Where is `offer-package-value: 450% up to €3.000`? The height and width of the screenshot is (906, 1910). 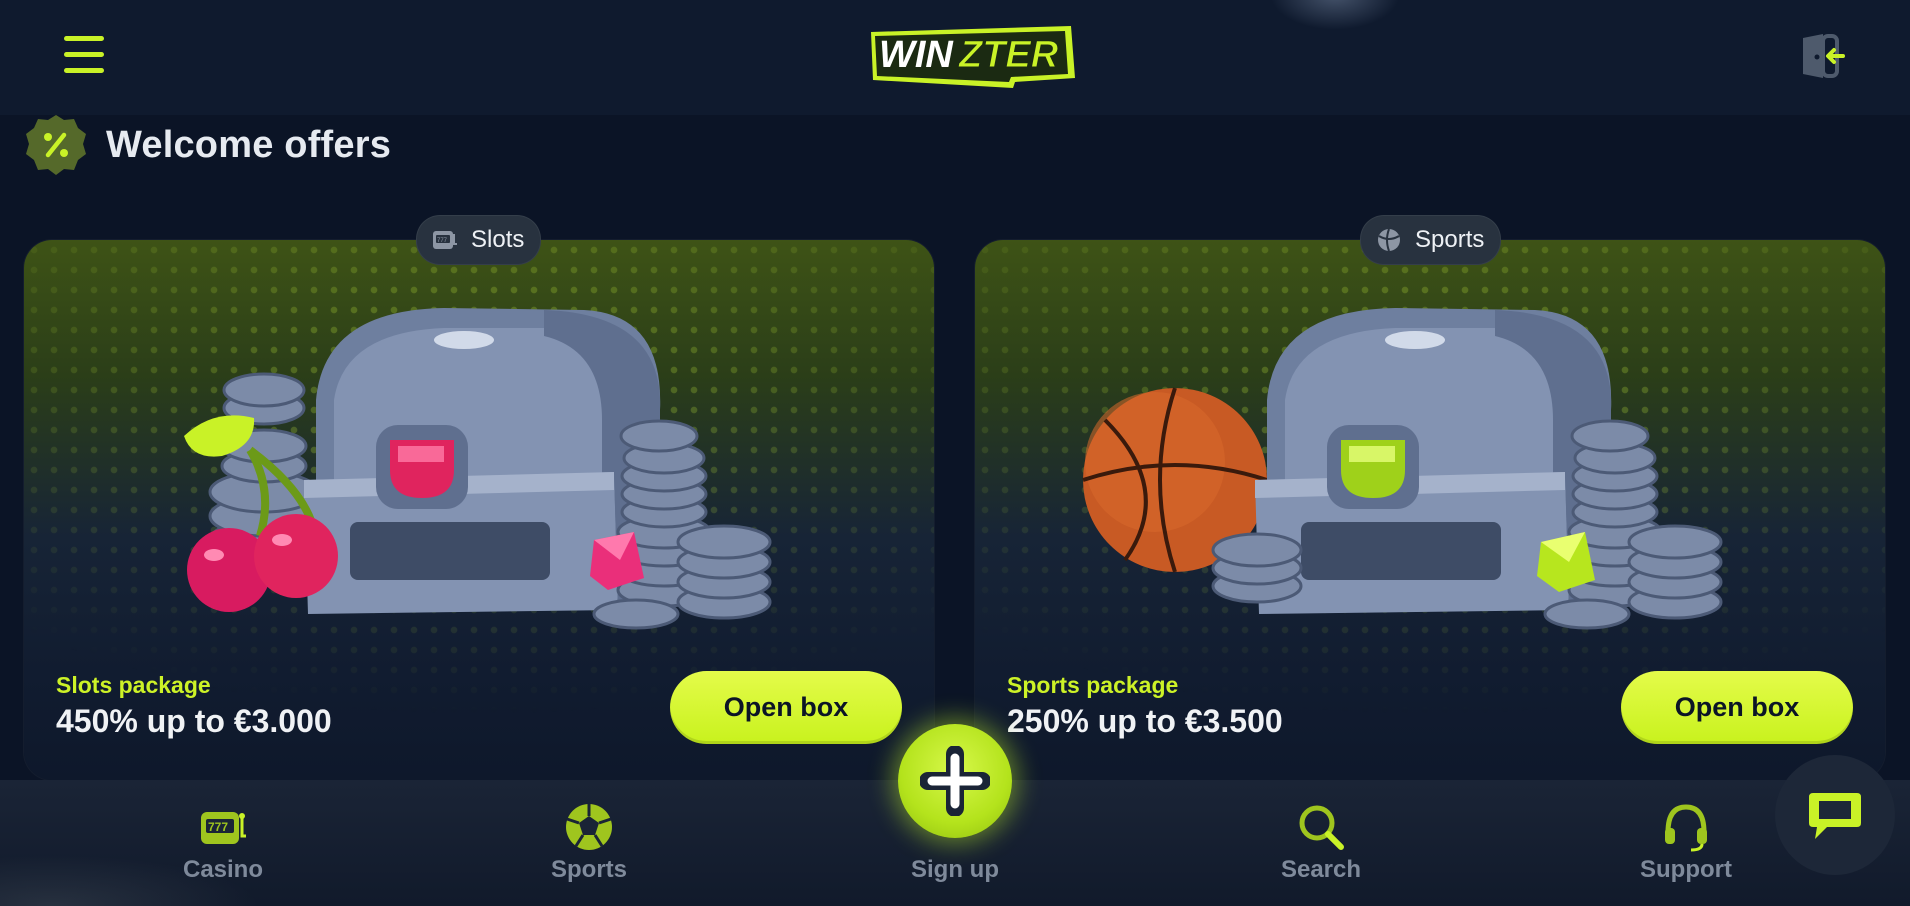
offer-package-value: 450% up to €3.000 is located at coordinates (194, 721).